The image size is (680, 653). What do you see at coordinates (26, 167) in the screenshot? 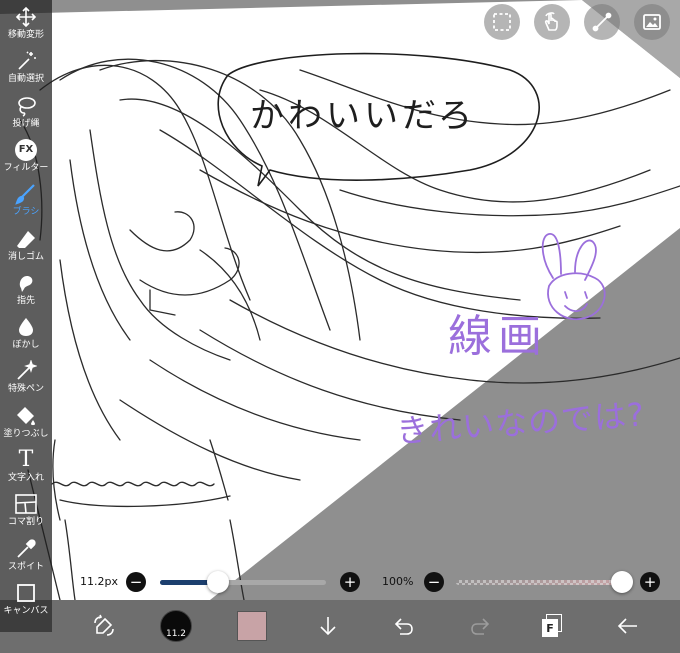
I see `tool-label: フィルター` at bounding box center [26, 167].